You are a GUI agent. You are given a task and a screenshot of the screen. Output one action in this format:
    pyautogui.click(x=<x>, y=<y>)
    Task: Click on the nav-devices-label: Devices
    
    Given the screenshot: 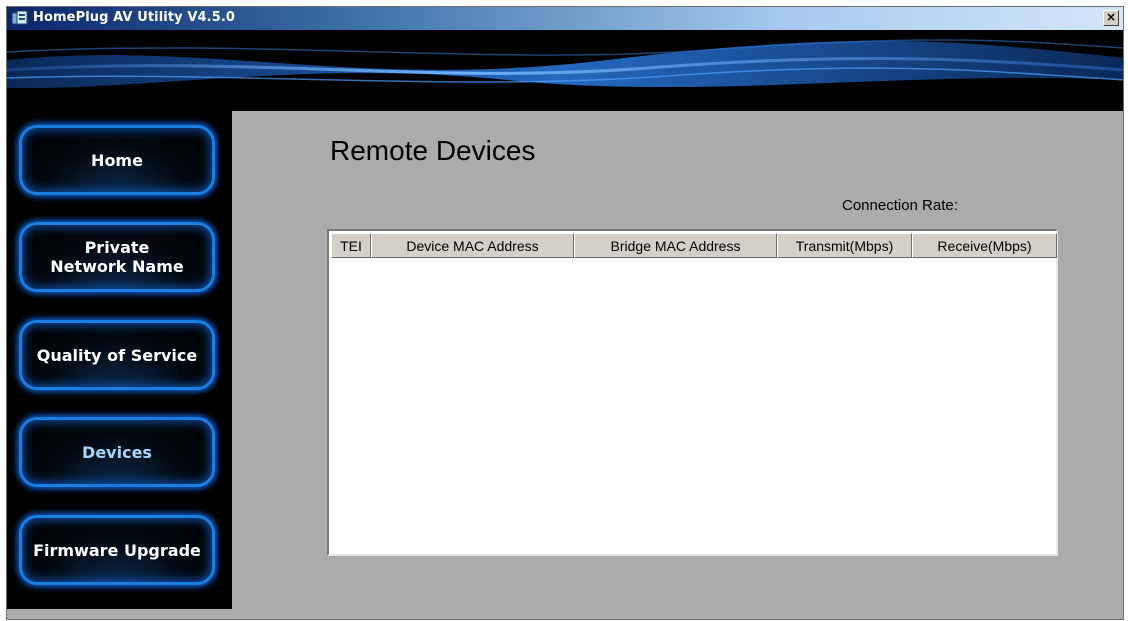 What is the action you would take?
    pyautogui.click(x=117, y=452)
    